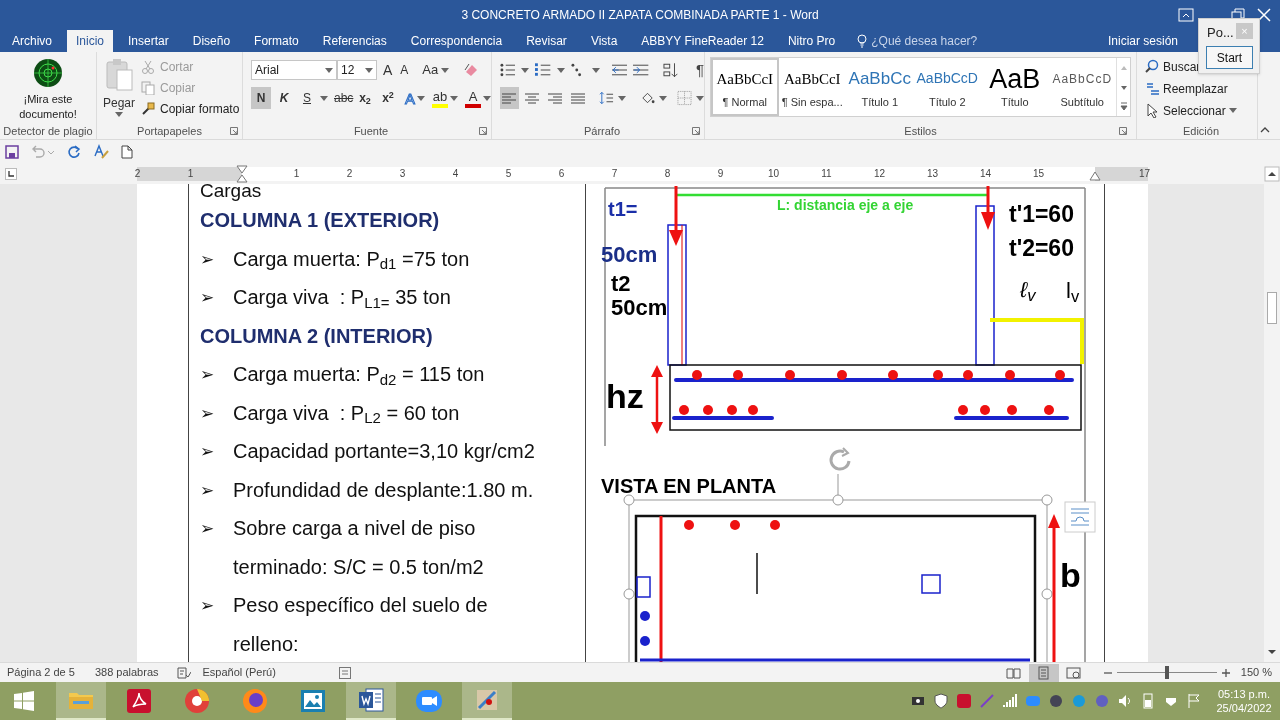 This screenshot has height=720, width=1280. What do you see at coordinates (388, 70) in the screenshot?
I see `grow-font-button: A` at bounding box center [388, 70].